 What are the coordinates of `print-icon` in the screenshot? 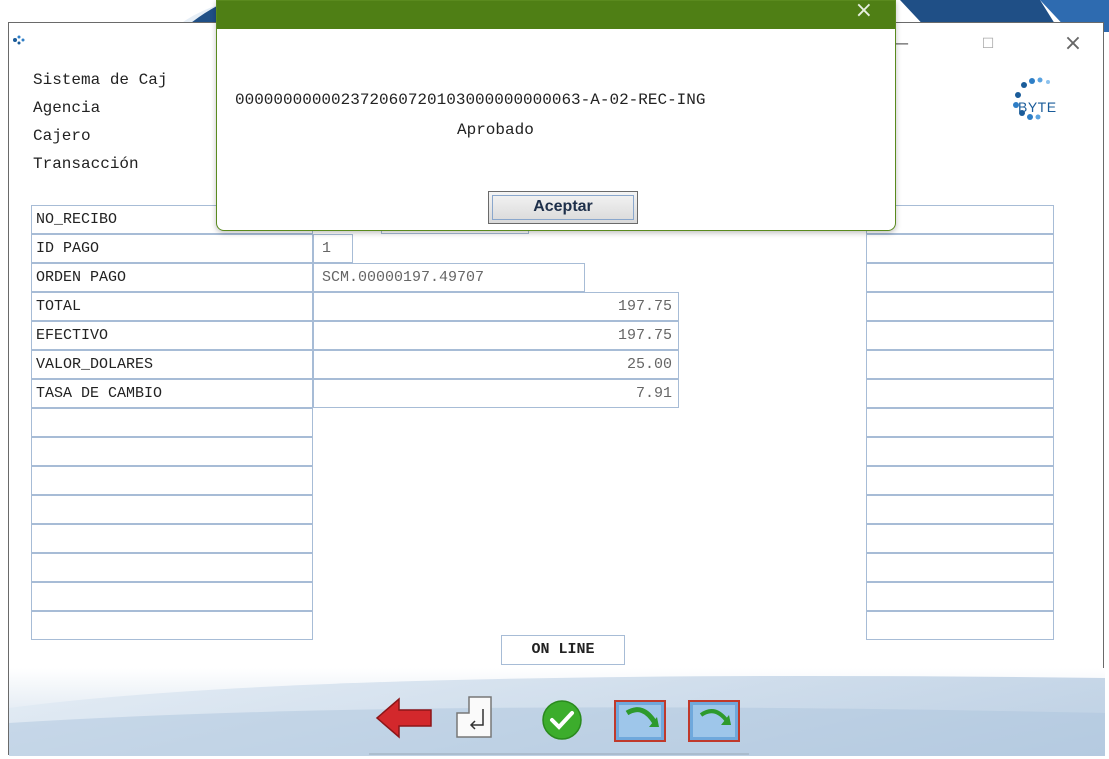 It's located at (715, 718).